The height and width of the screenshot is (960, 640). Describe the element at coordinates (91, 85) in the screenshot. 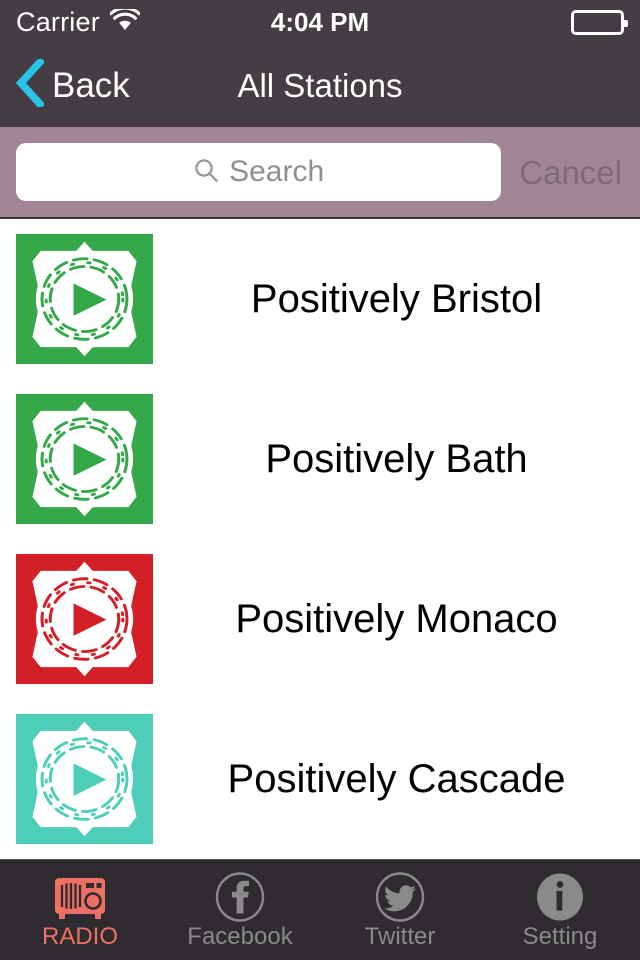

I see `back-button-label: Back` at that location.